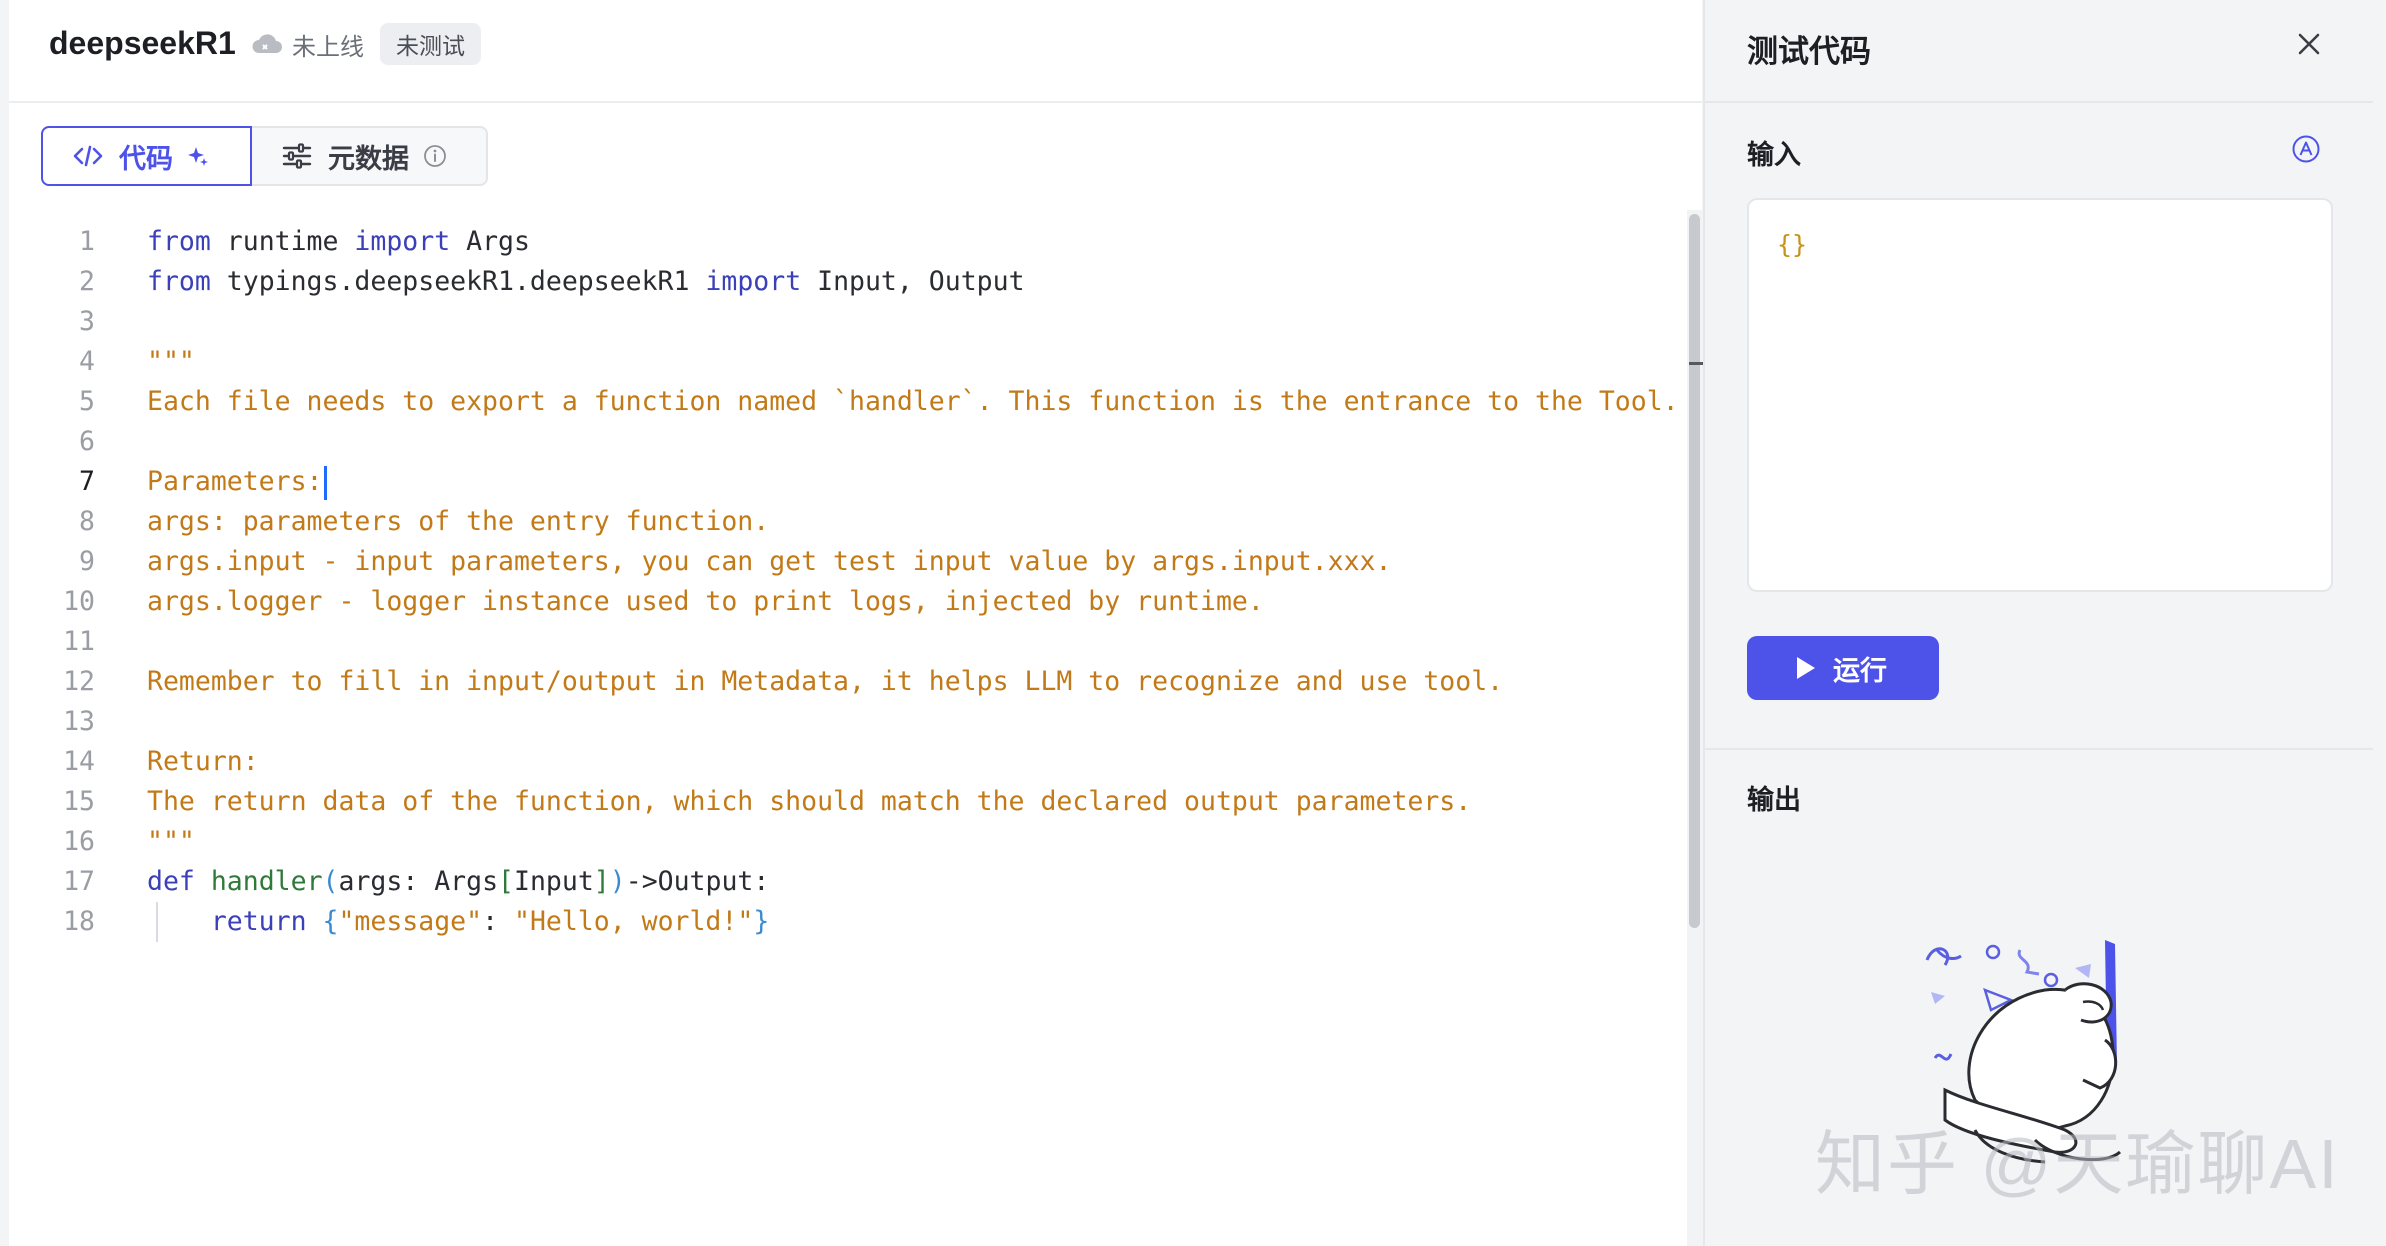 Image resolution: width=2386 pixels, height=1246 pixels. I want to click on info-icon, so click(435, 156).